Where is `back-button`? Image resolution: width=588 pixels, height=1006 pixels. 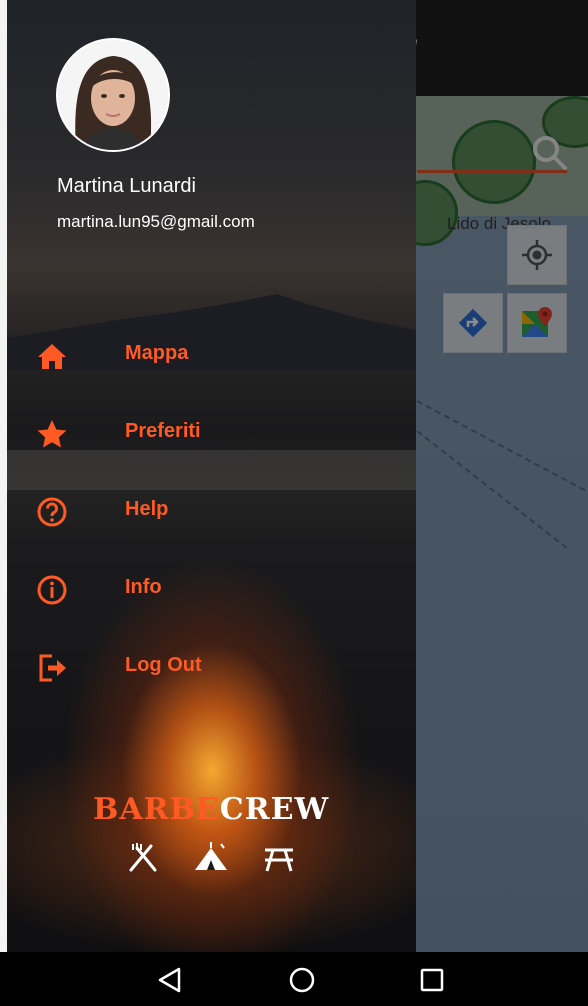 back-button is located at coordinates (170, 980).